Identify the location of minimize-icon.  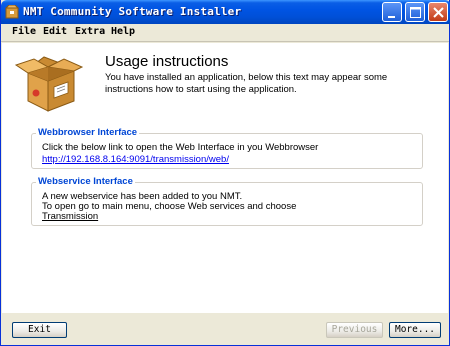
(391, 17).